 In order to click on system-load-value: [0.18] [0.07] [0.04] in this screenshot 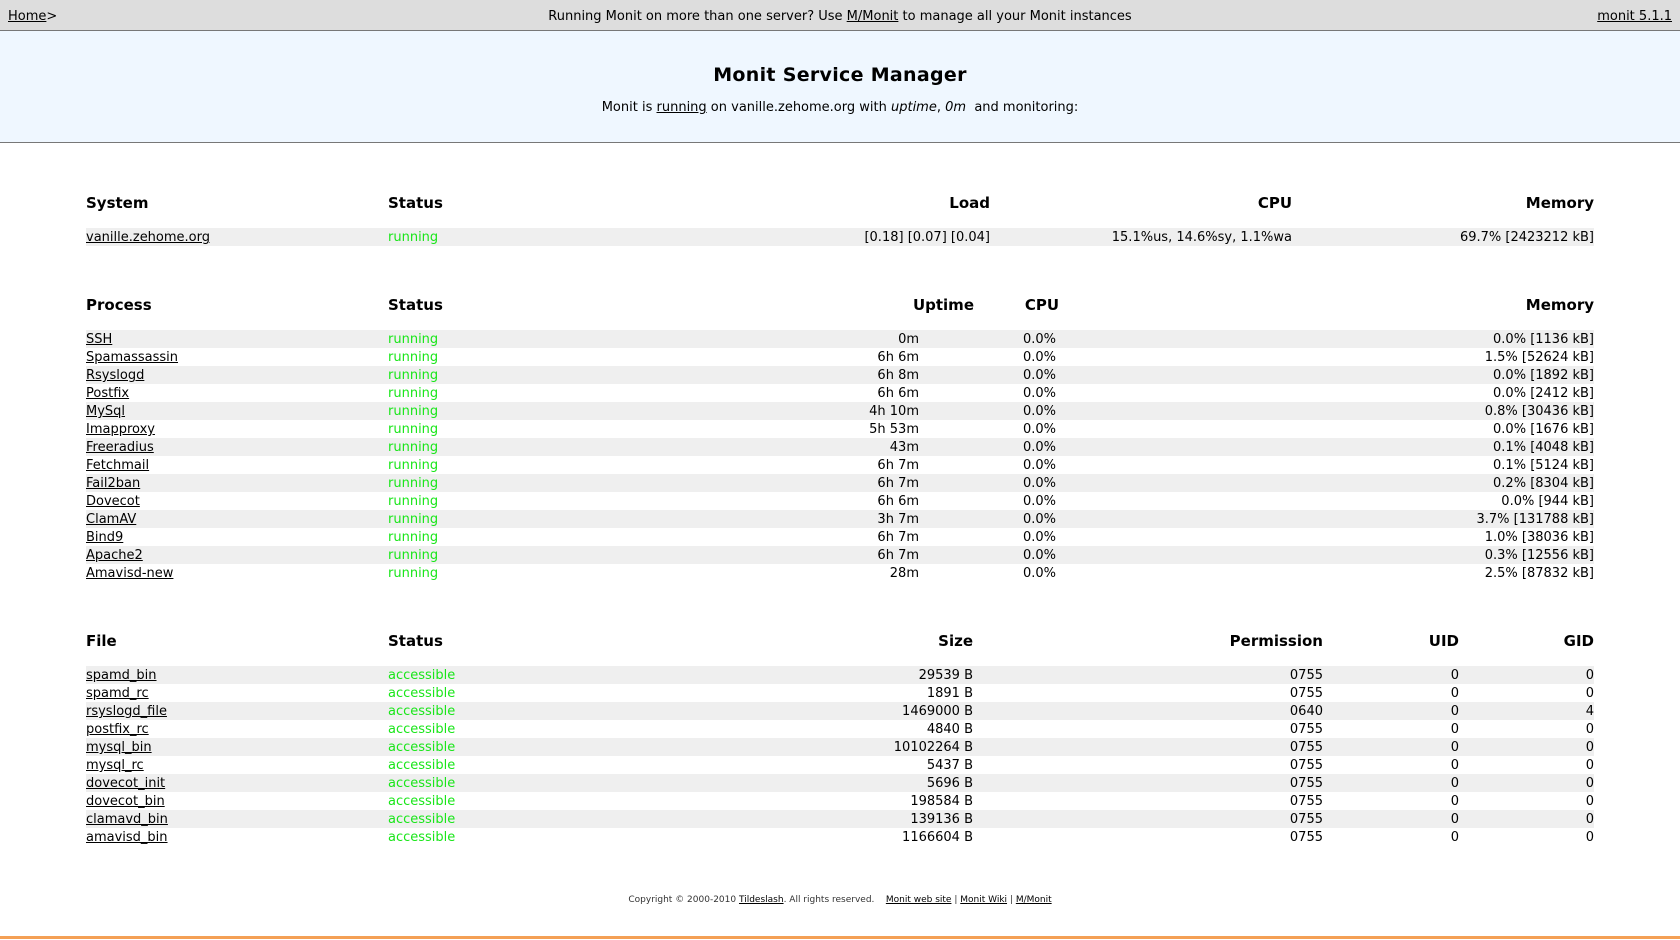, I will do `click(927, 237)`.